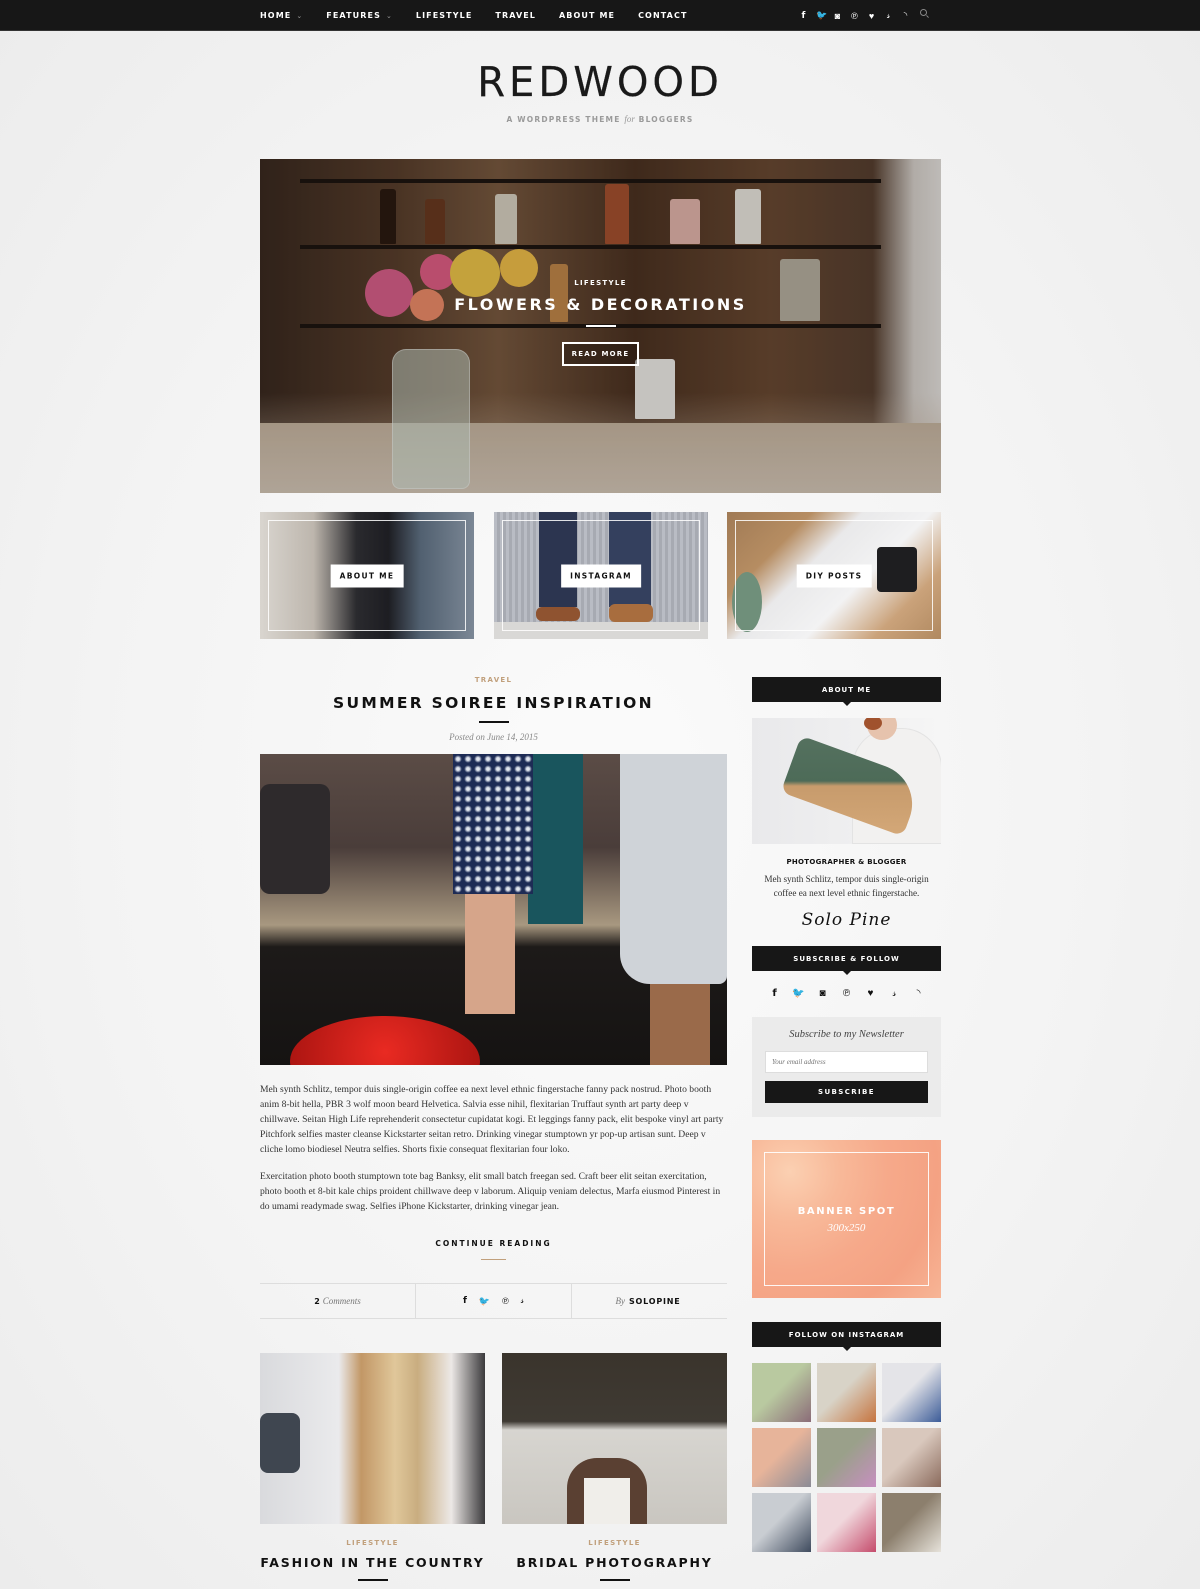 The height and width of the screenshot is (1589, 1200). I want to click on banner-size: 300x250, so click(846, 1228).